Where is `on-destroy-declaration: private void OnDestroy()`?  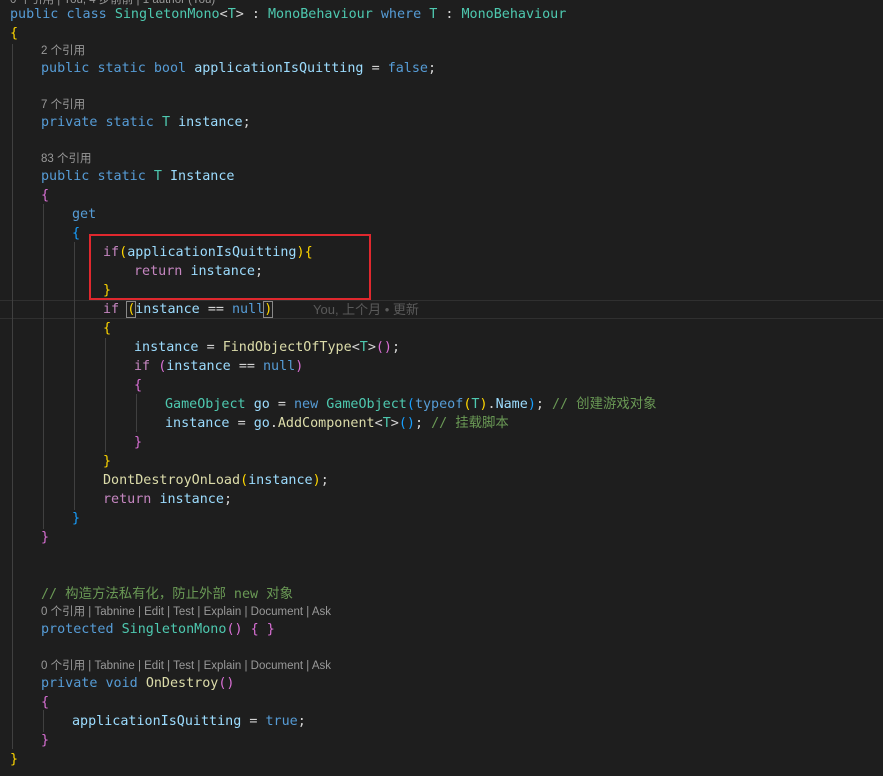 on-destroy-declaration: private void OnDestroy() is located at coordinates (138, 683).